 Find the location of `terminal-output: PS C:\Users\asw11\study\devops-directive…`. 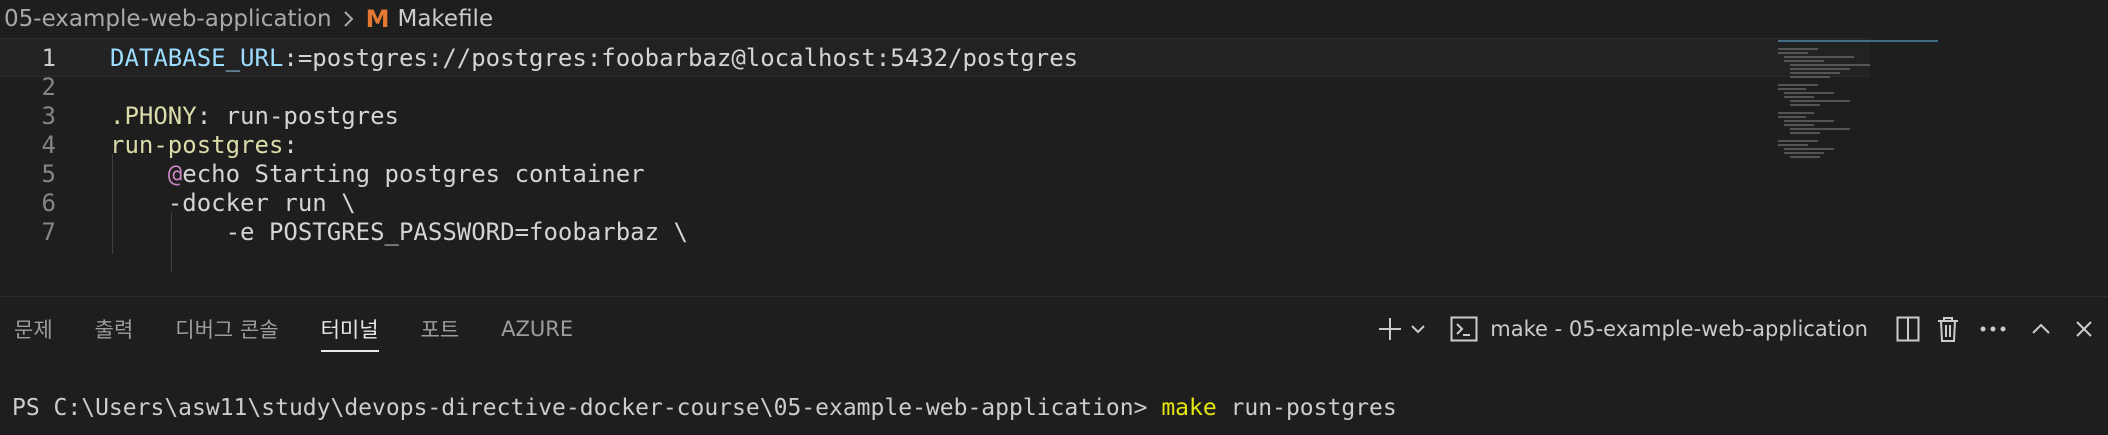

terminal-output: PS C:\Users\asw11\study\devops-directive… is located at coordinates (704, 408).